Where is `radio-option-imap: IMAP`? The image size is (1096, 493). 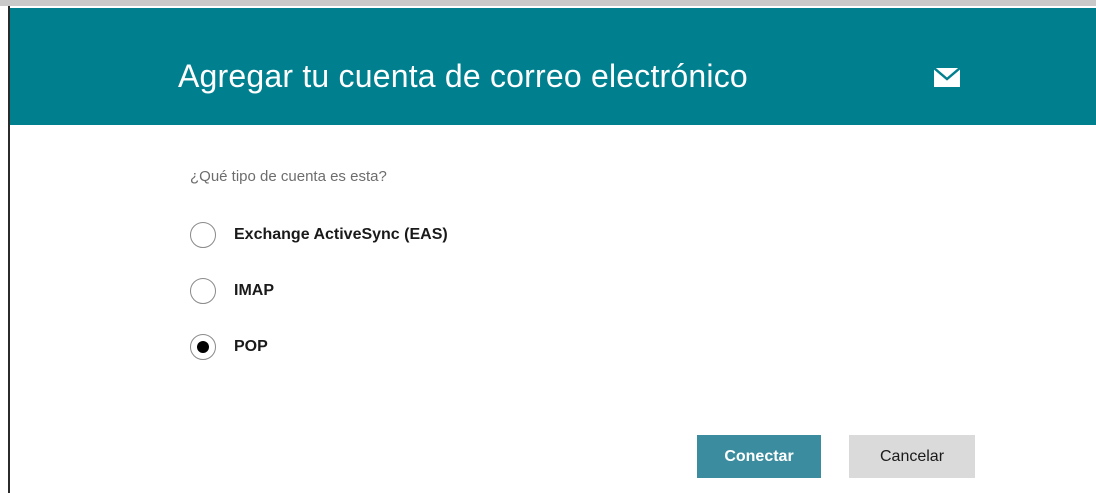
radio-option-imap: IMAP is located at coordinates (232, 291).